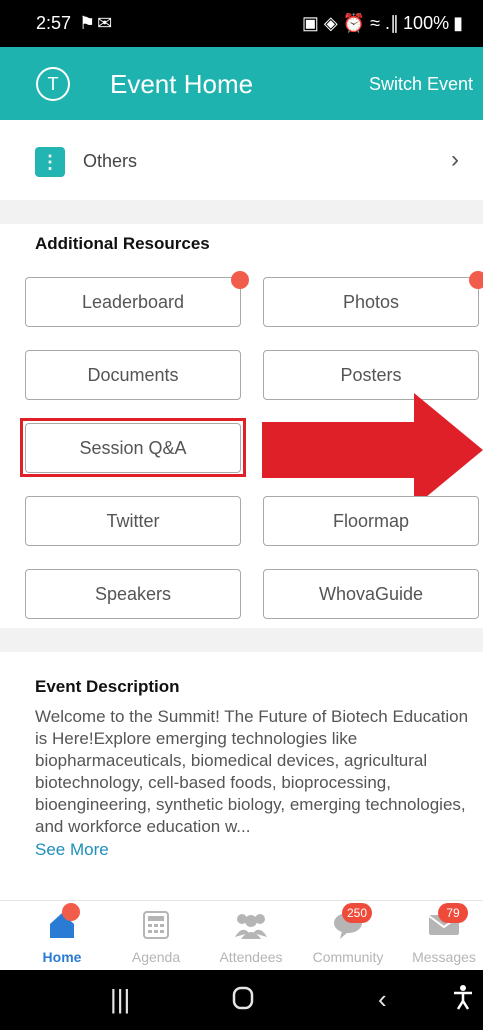 This screenshot has width=483, height=1030. I want to click on messages-badge: 79, so click(453, 913).